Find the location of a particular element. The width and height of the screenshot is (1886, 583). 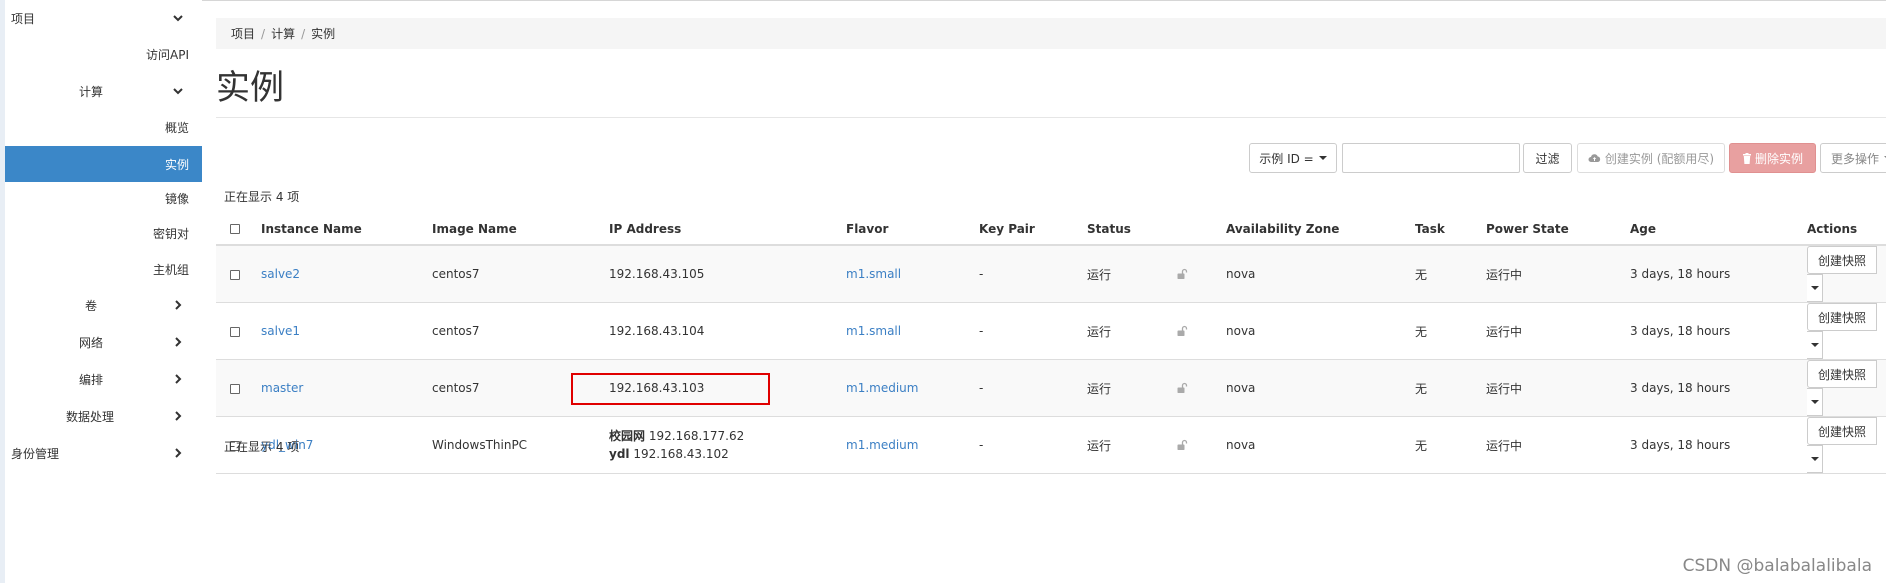

row-select-cell is located at coordinates (238, 331).